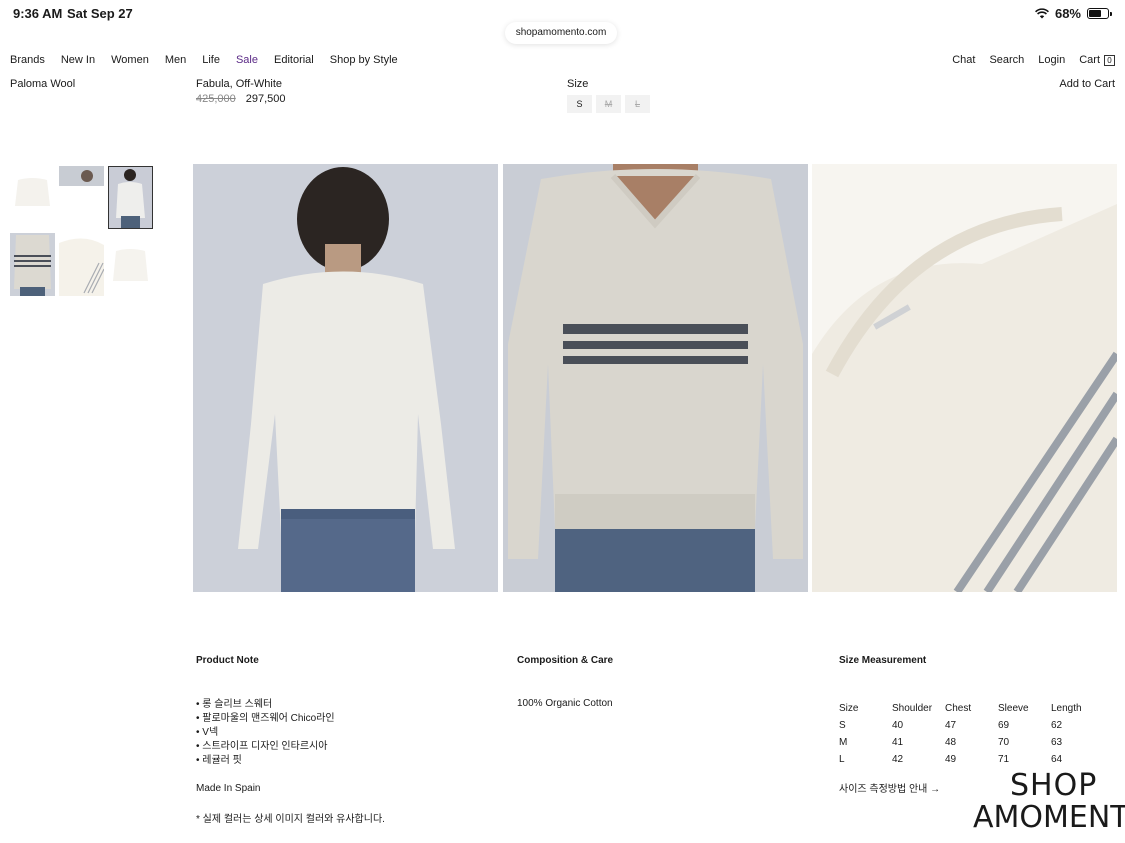 The height and width of the screenshot is (843, 1125). Describe the element at coordinates (239, 84) in the screenshot. I see `product-name: Fabula, Off-White` at that location.